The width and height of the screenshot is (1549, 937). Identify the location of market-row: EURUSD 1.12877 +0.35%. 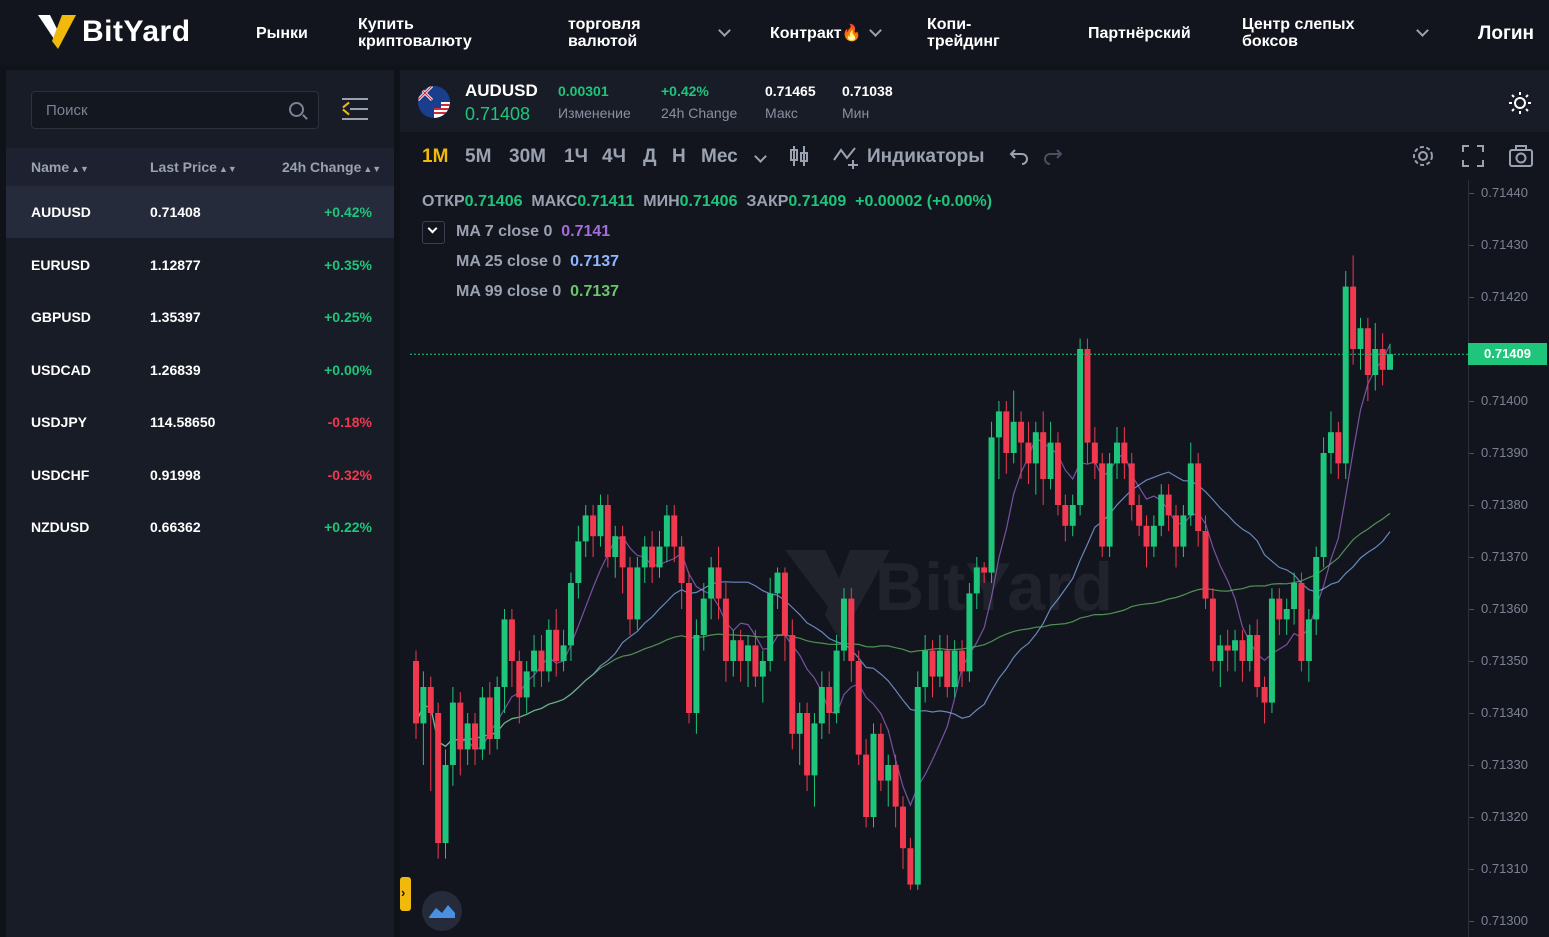
(200, 265).